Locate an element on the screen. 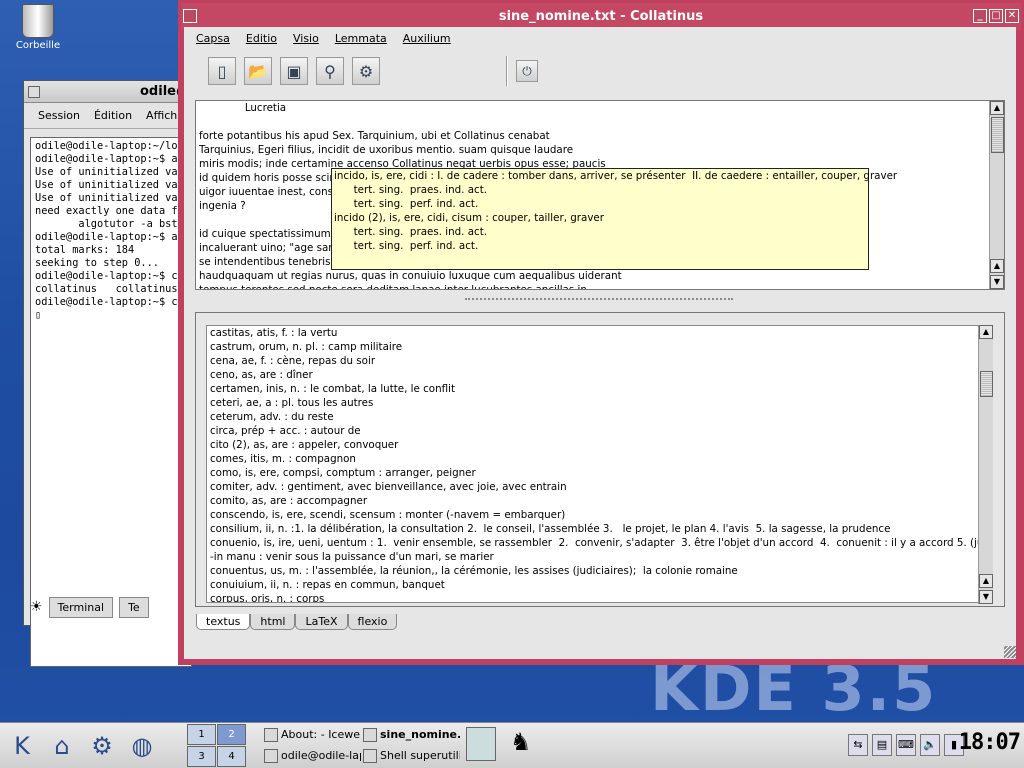 The height and width of the screenshot is (768, 1024). resize-grip-icon is located at coordinates (1010, 652).